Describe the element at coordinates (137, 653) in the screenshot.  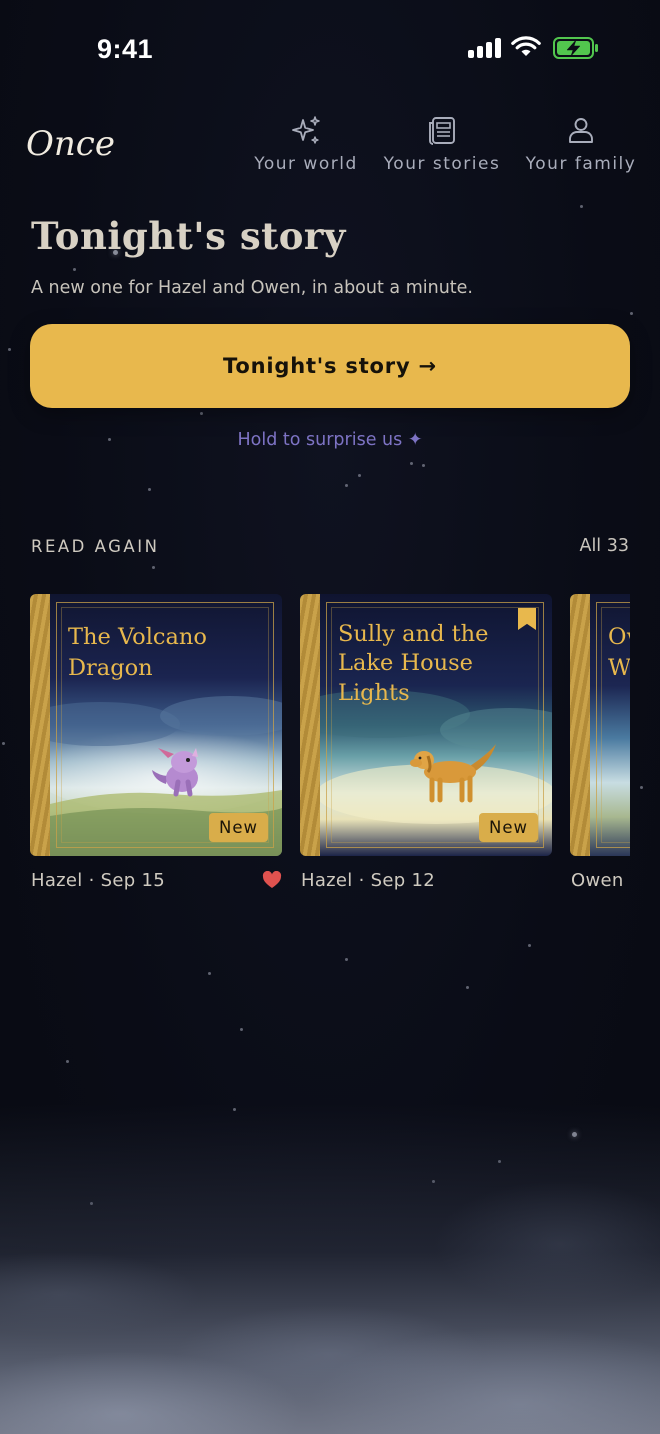
I see `book-title: The Volcano Dragon` at that location.